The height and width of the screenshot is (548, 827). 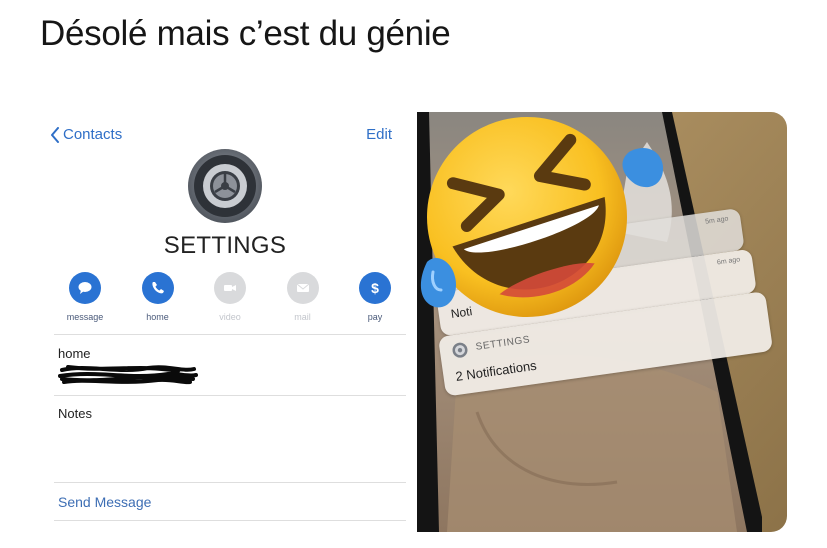 I want to click on dollar-icon: $, so click(x=375, y=288).